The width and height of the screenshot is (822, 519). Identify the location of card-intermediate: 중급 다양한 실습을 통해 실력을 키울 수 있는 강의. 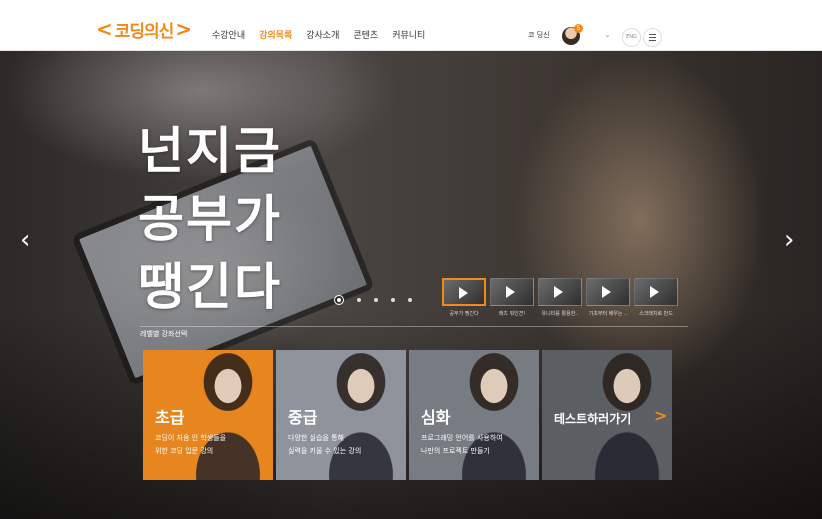
(341, 415).